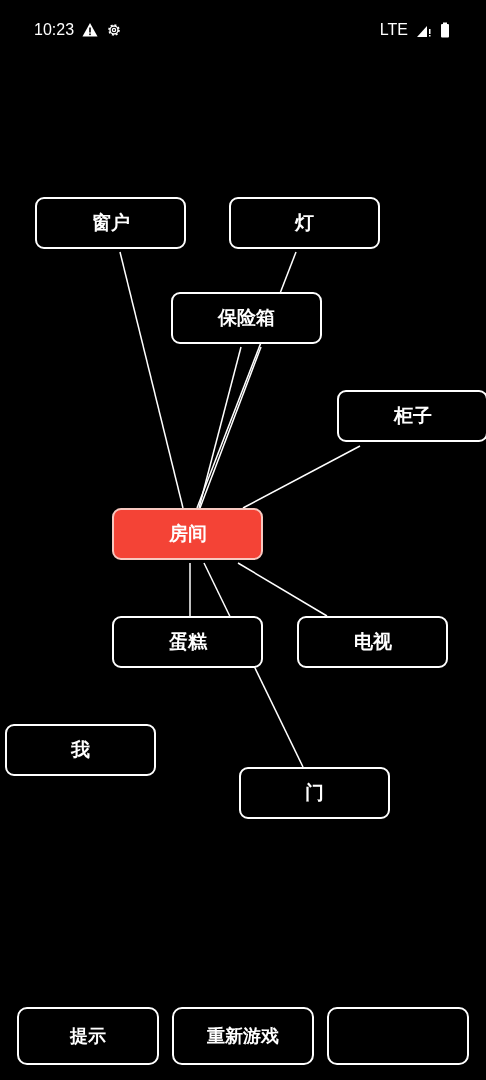 This screenshot has height=1080, width=486. Describe the element at coordinates (445, 30) in the screenshot. I see `battery-icon` at that location.